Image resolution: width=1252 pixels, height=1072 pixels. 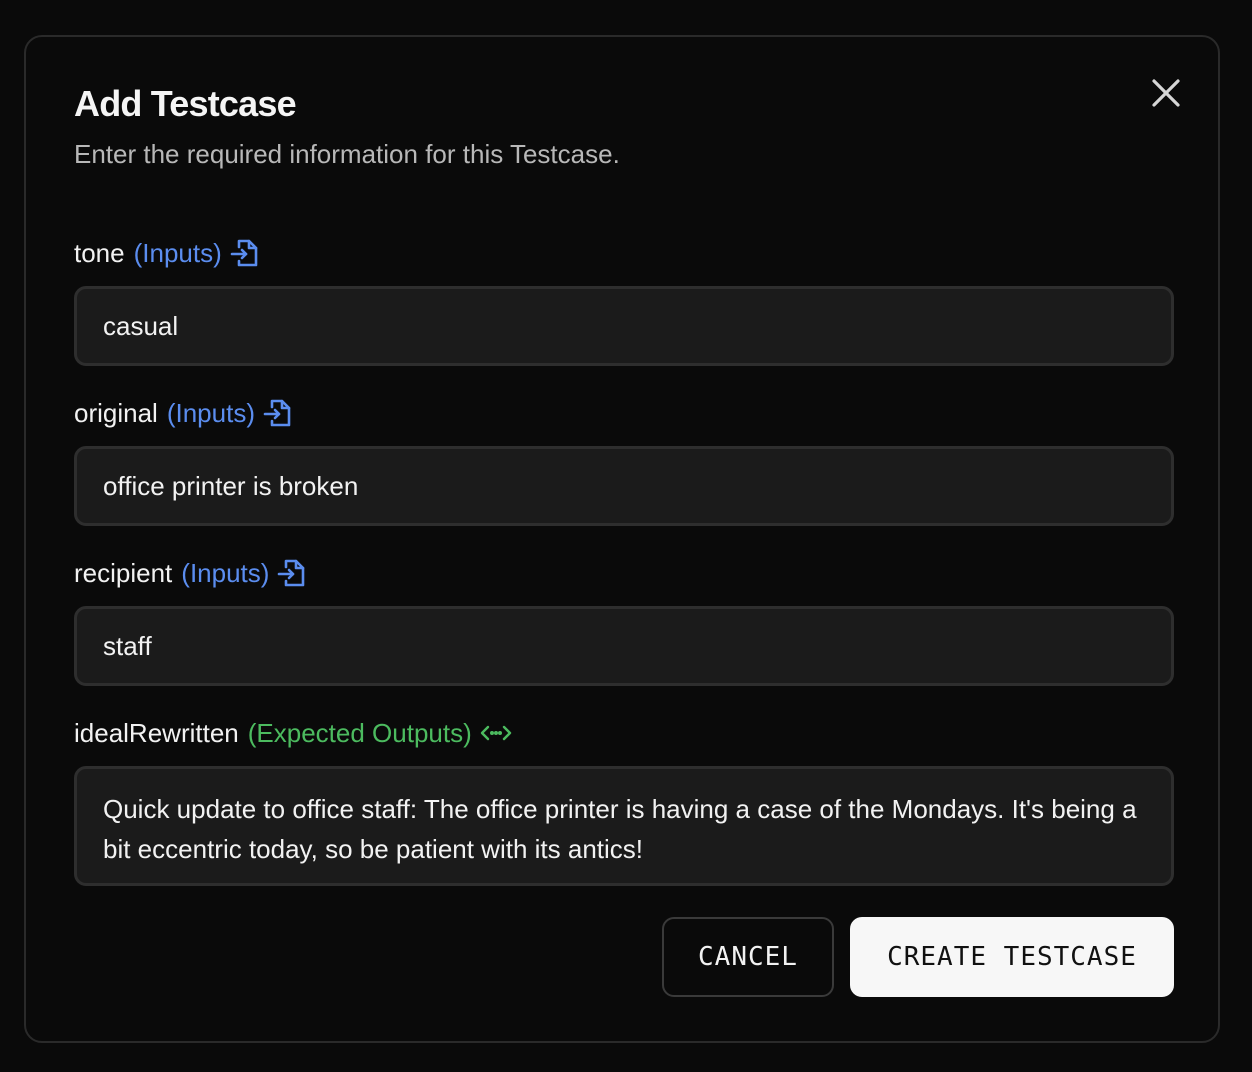 What do you see at coordinates (99, 252) in the screenshot?
I see `field-name: tone` at bounding box center [99, 252].